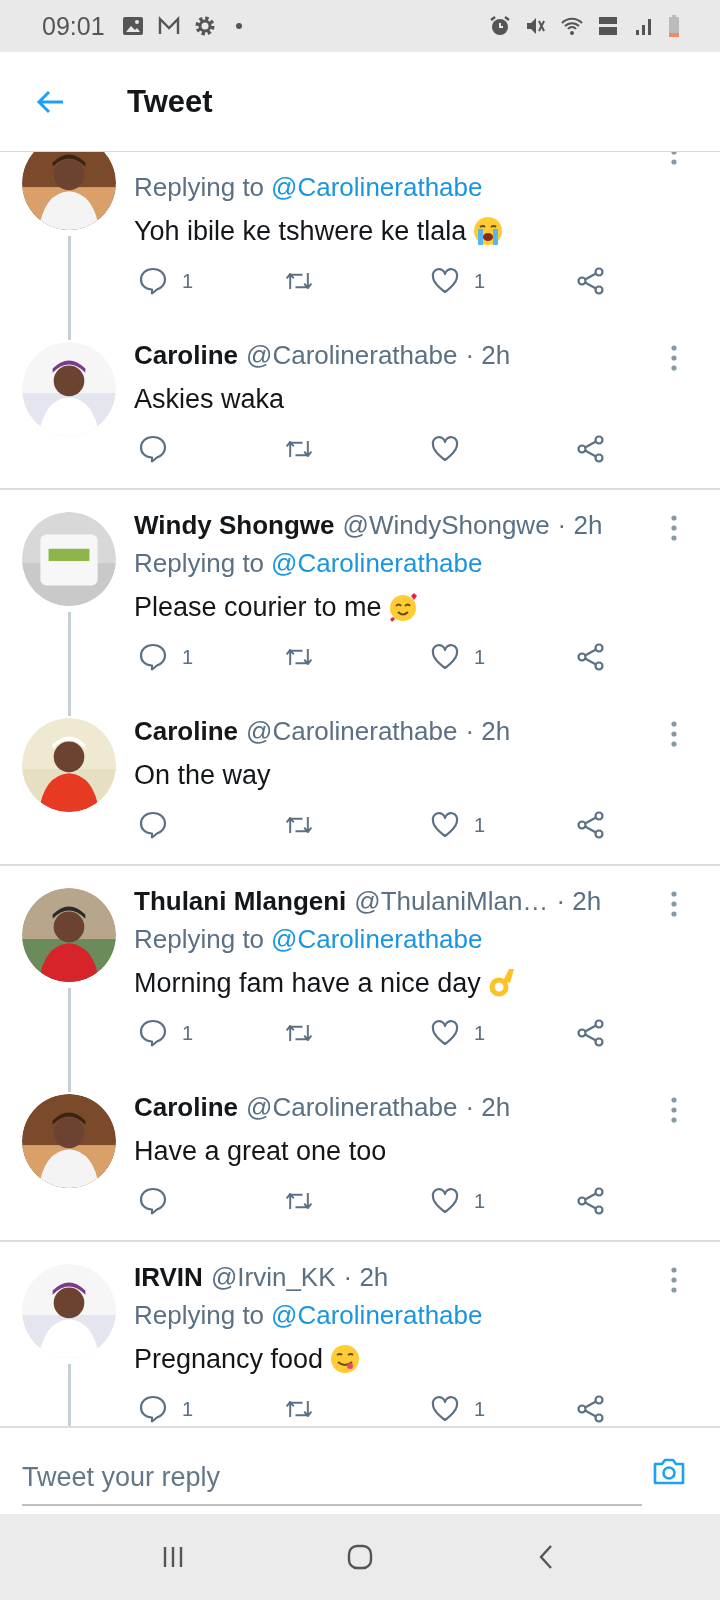 Image resolution: width=720 pixels, height=1600 pixels. What do you see at coordinates (608, 26) in the screenshot?
I see `volte-icon` at bounding box center [608, 26].